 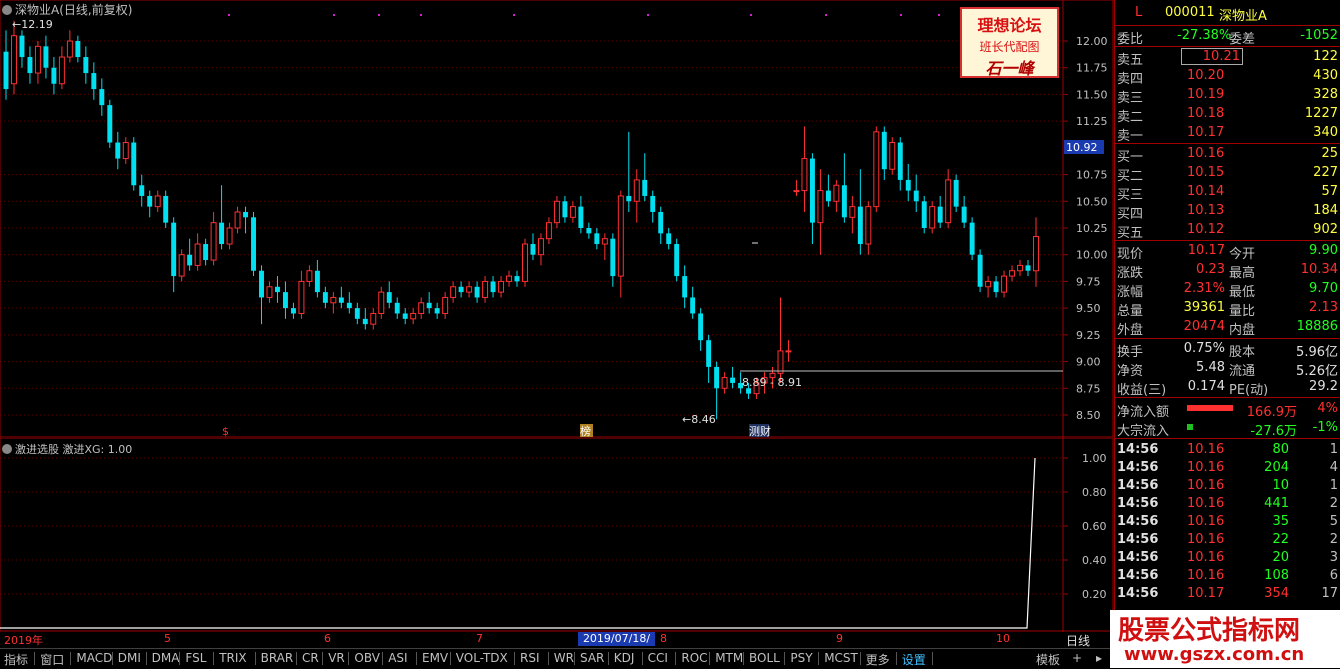 What do you see at coordinates (914, 659) in the screenshot?
I see `indicator-tab: 设置` at bounding box center [914, 659].